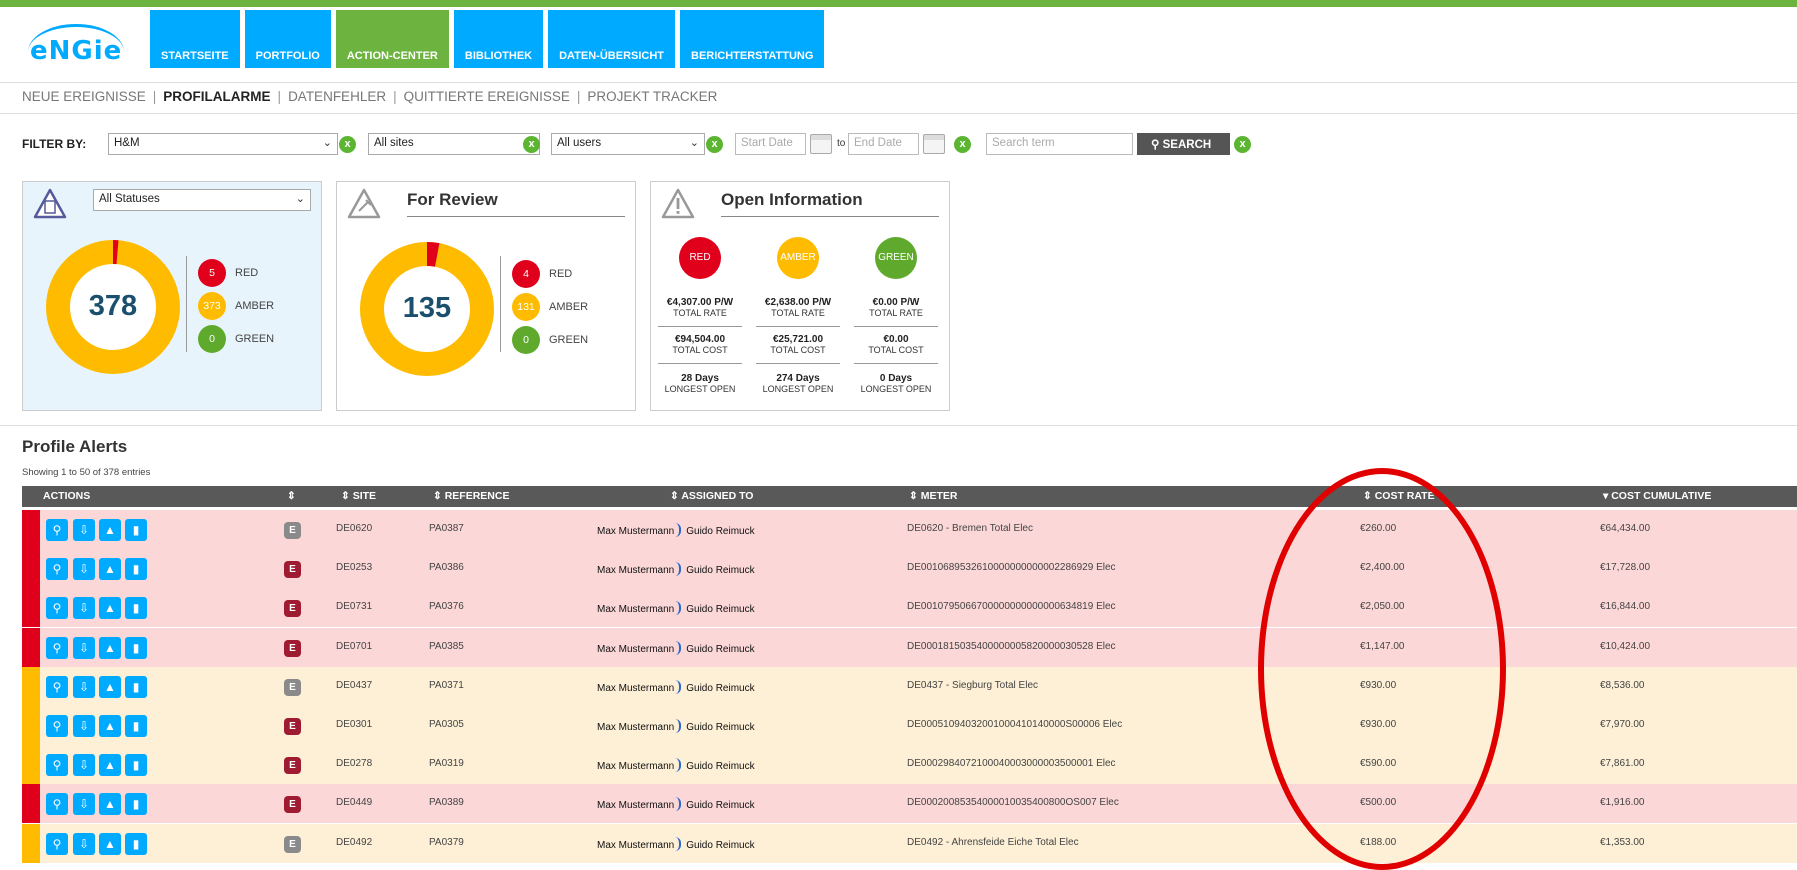 This screenshot has height=870, width=1797. Describe the element at coordinates (896, 383) in the screenshot. I see `green-longest-open: 0 Days LONGEST OPEN` at that location.